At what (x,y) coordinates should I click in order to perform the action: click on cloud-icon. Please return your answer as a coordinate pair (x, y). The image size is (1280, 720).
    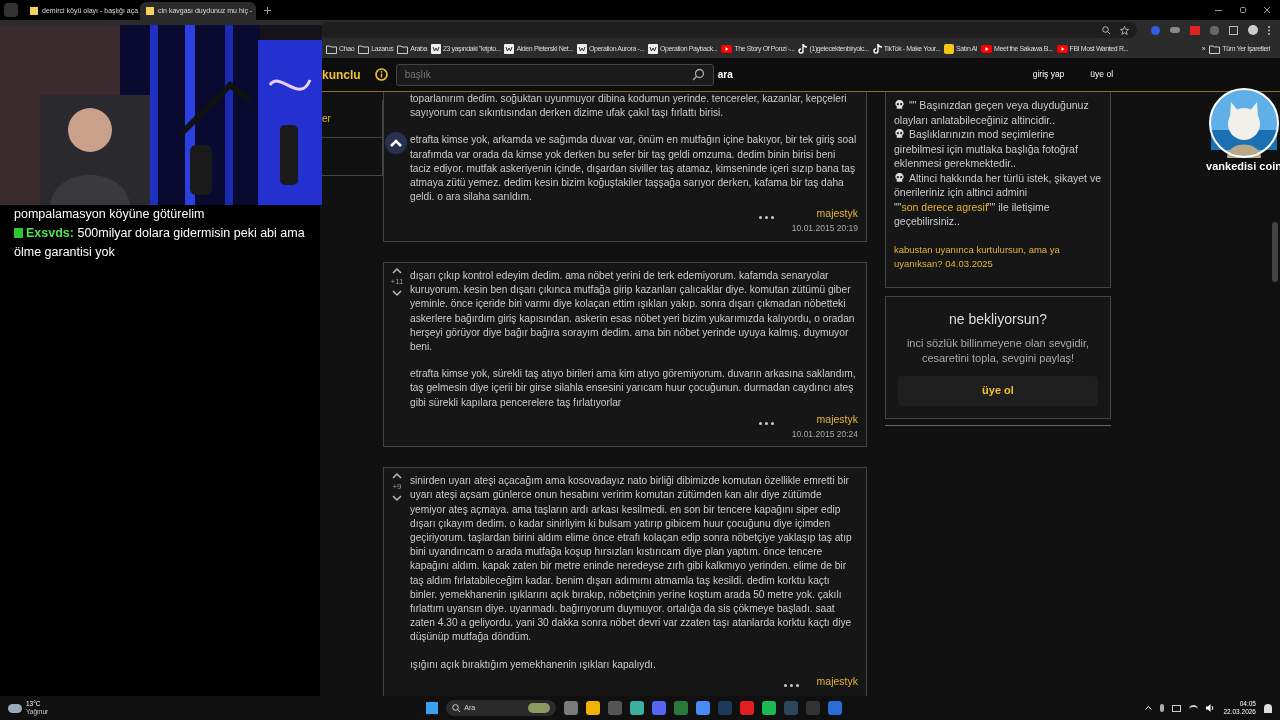
    Looking at the image, I should click on (15, 708).